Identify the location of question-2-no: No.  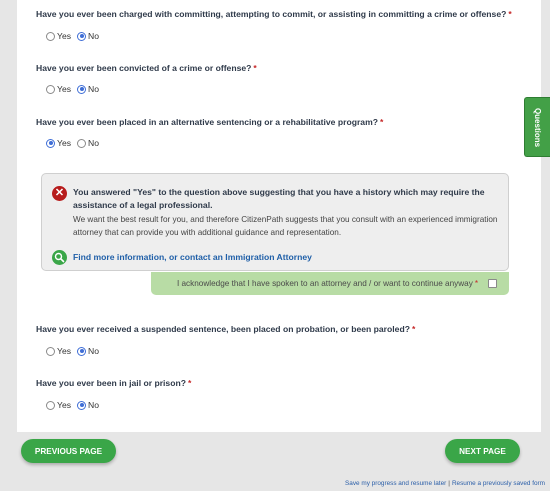
(88, 89).